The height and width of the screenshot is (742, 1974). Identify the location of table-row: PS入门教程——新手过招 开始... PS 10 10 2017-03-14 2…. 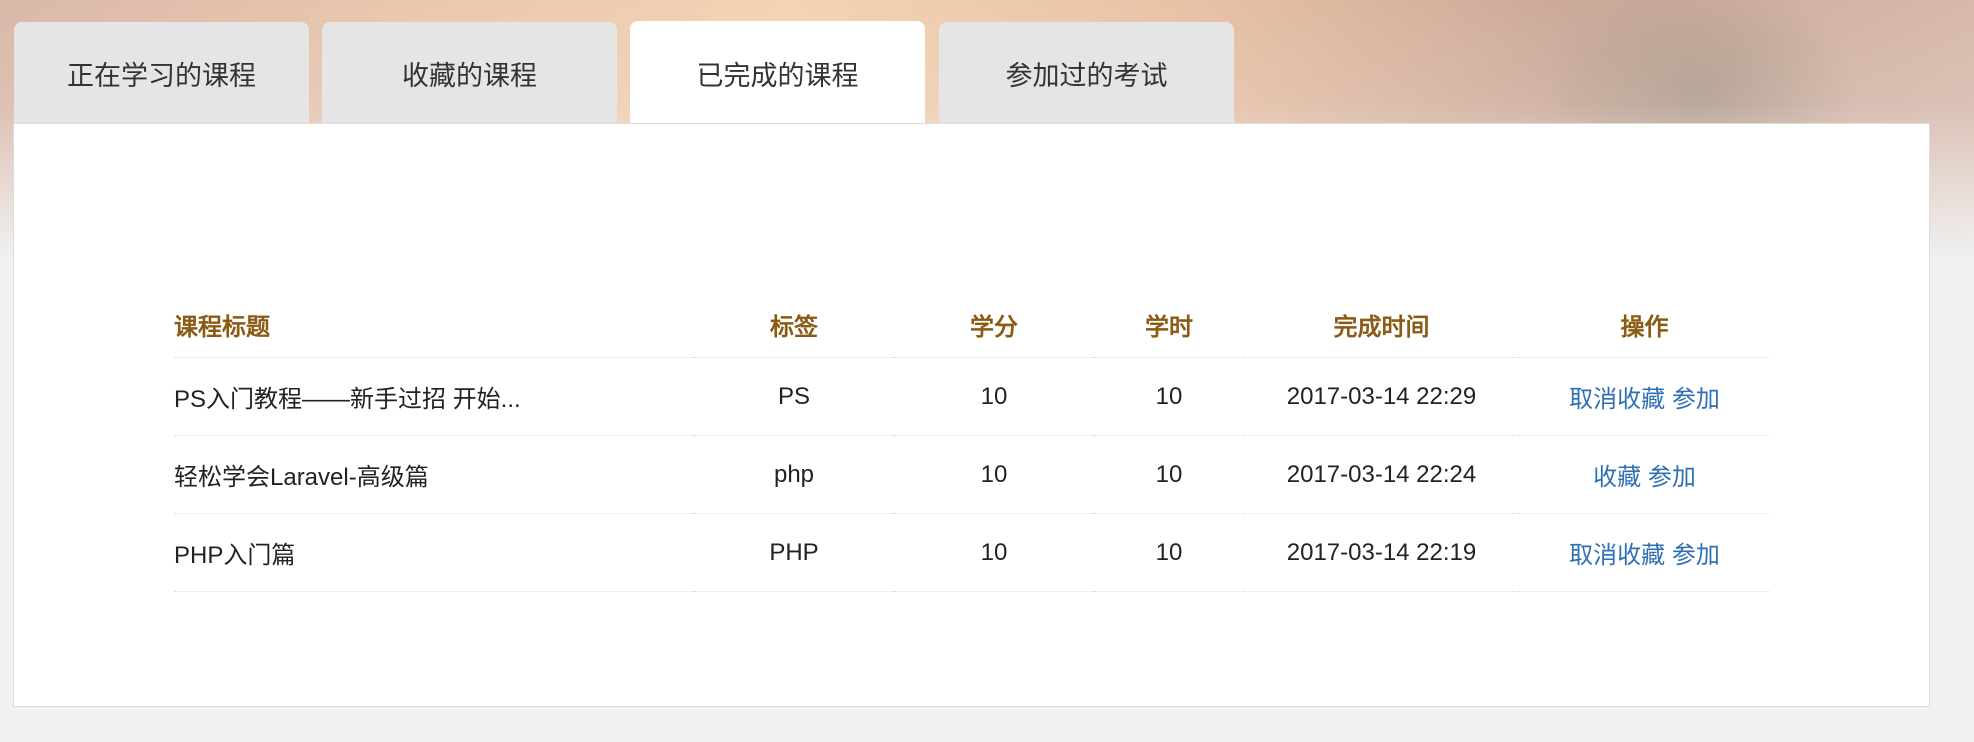
(972, 396).